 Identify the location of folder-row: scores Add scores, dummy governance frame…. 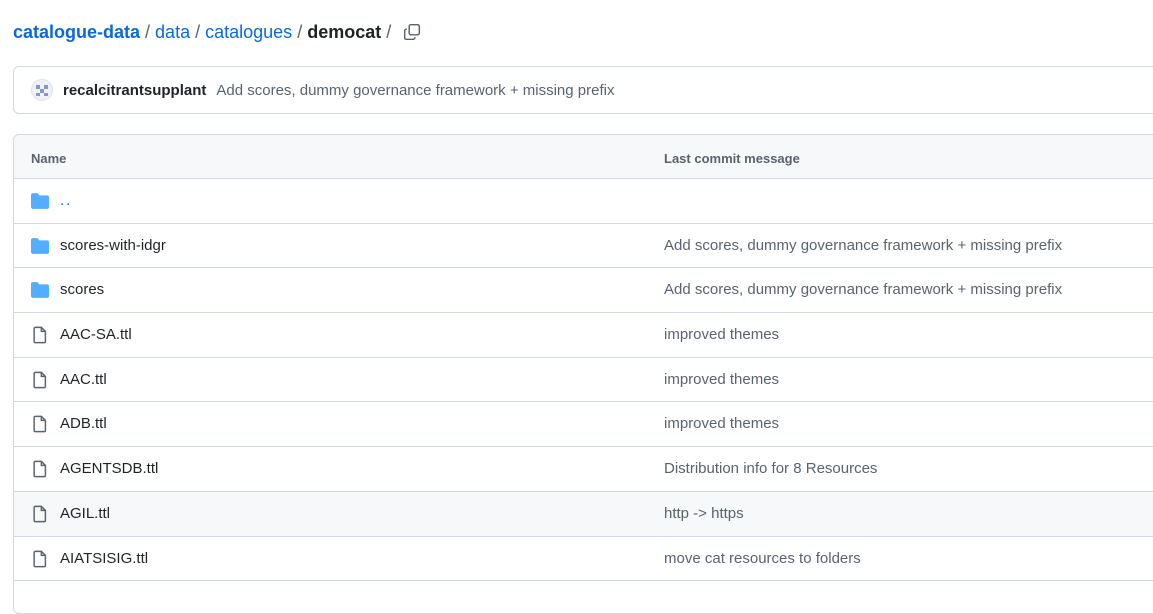
(583, 291).